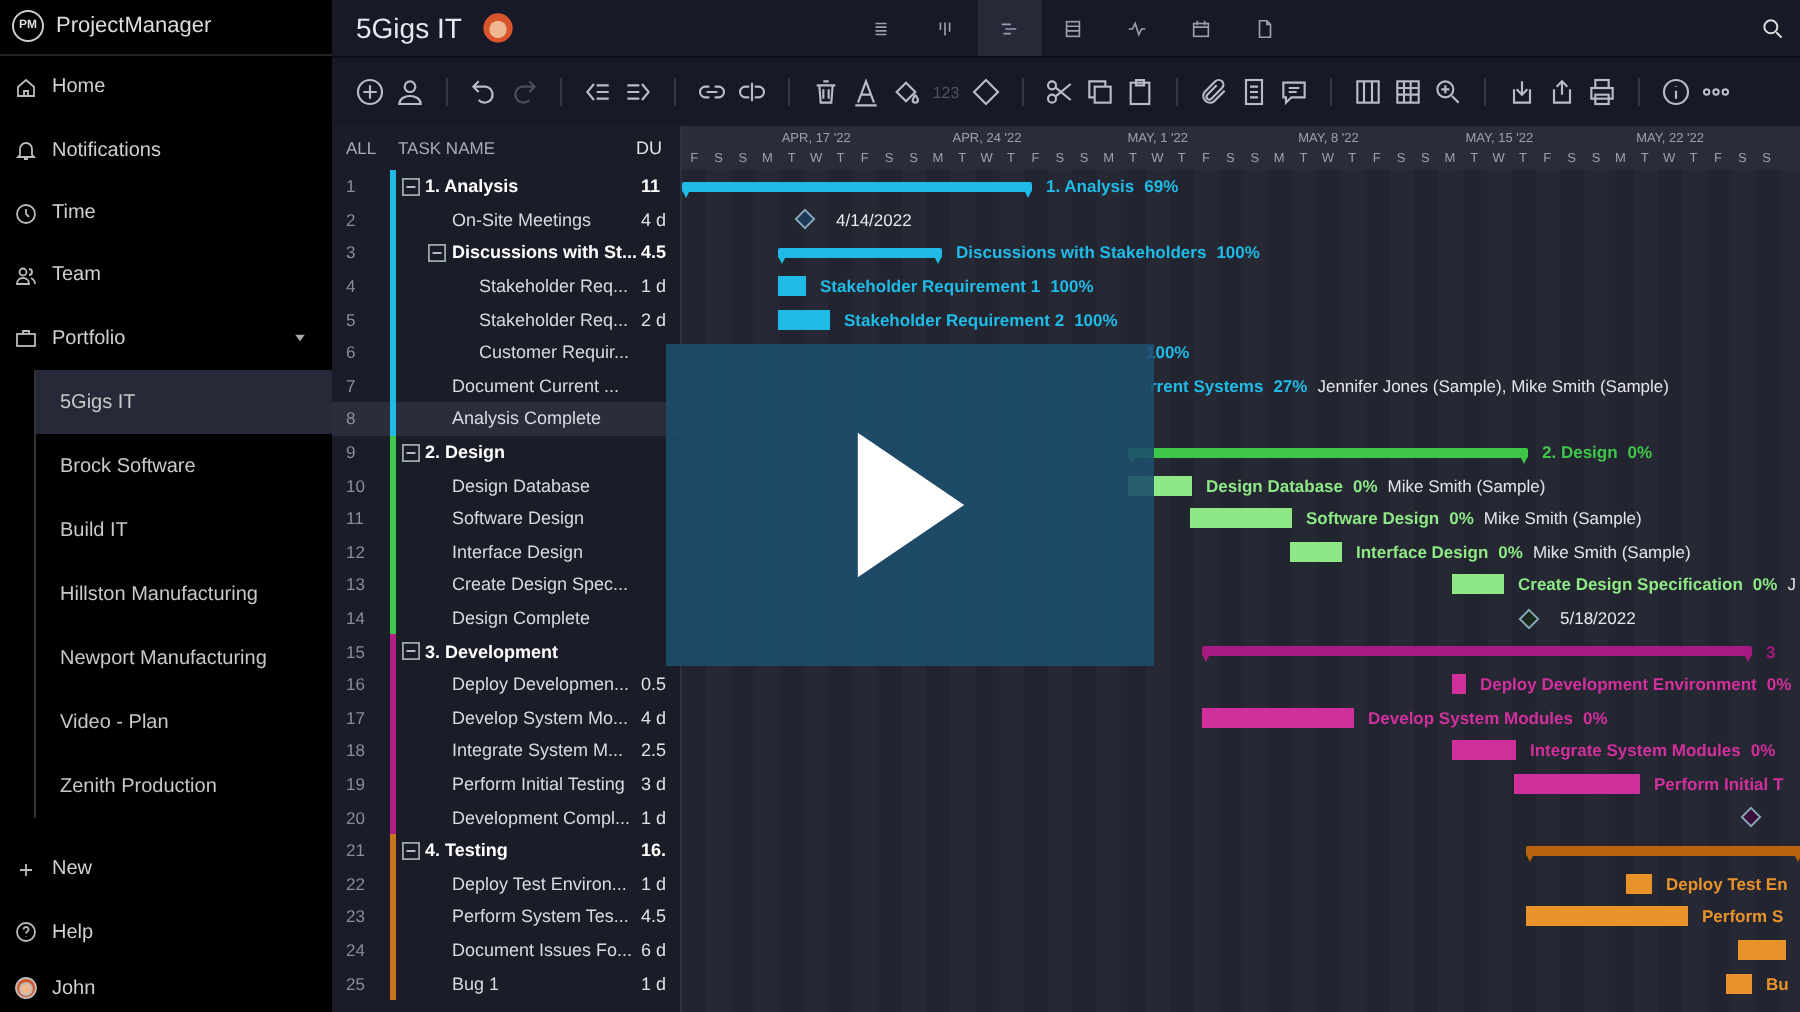 Image resolution: width=1800 pixels, height=1012 pixels. Describe the element at coordinates (1630, 584) in the screenshot. I see `bar-label: Create Design Specification` at that location.